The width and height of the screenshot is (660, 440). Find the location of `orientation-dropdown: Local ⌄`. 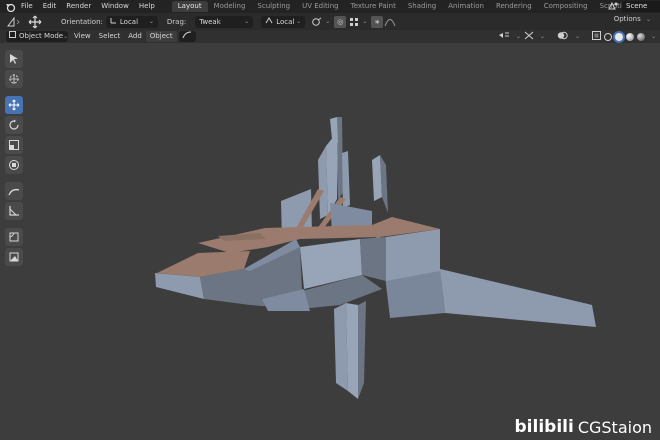

orientation-dropdown: Local ⌄ is located at coordinates (131, 21).